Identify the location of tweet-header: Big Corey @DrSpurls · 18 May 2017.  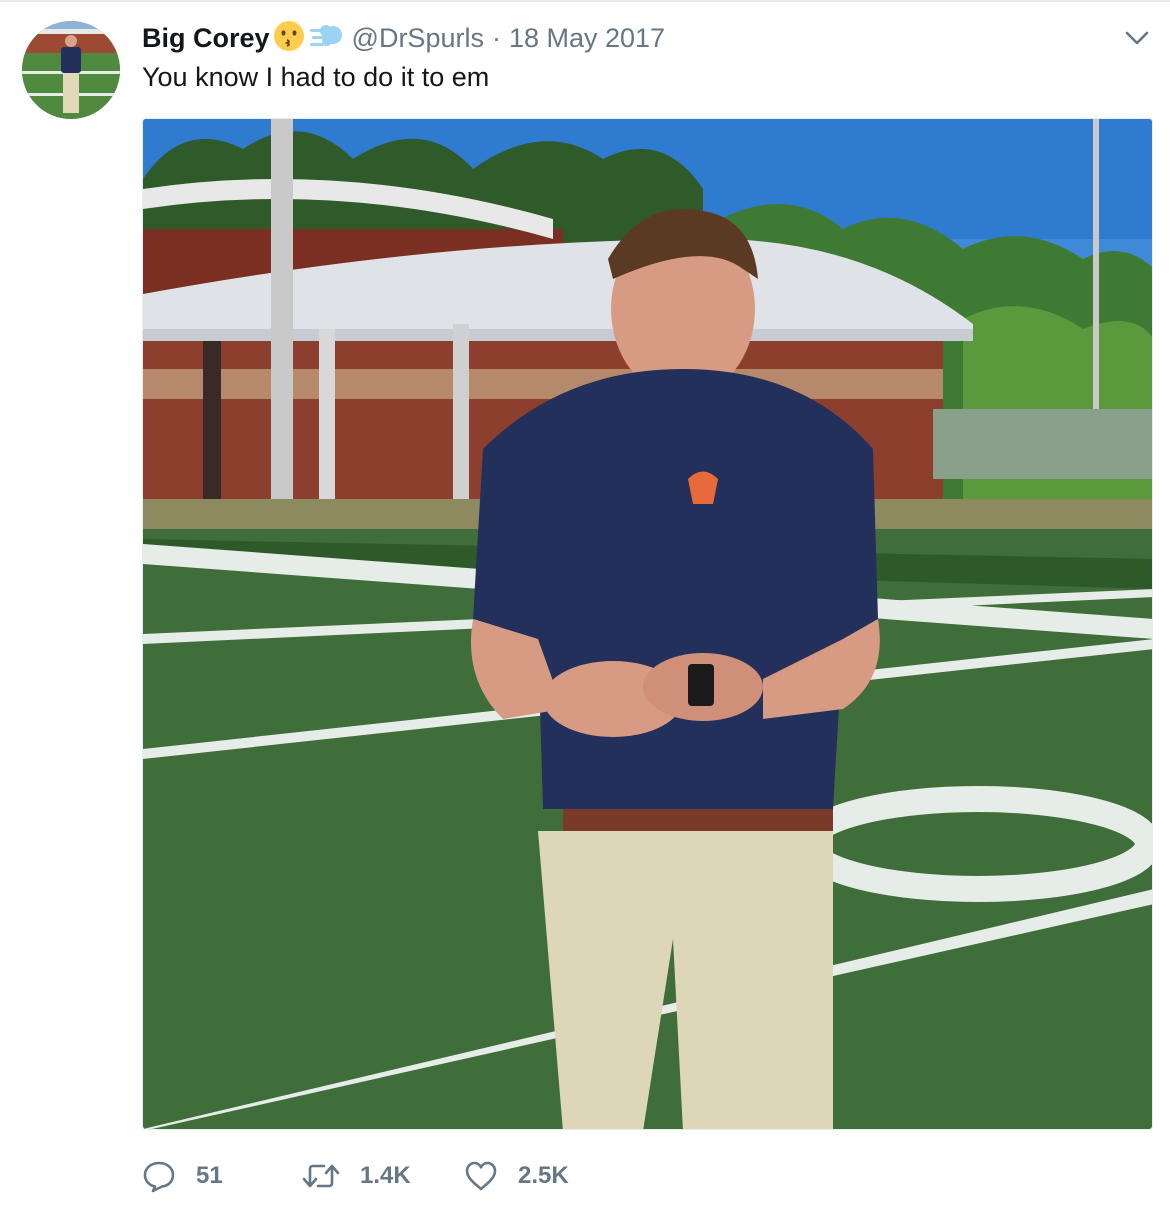
(403, 38).